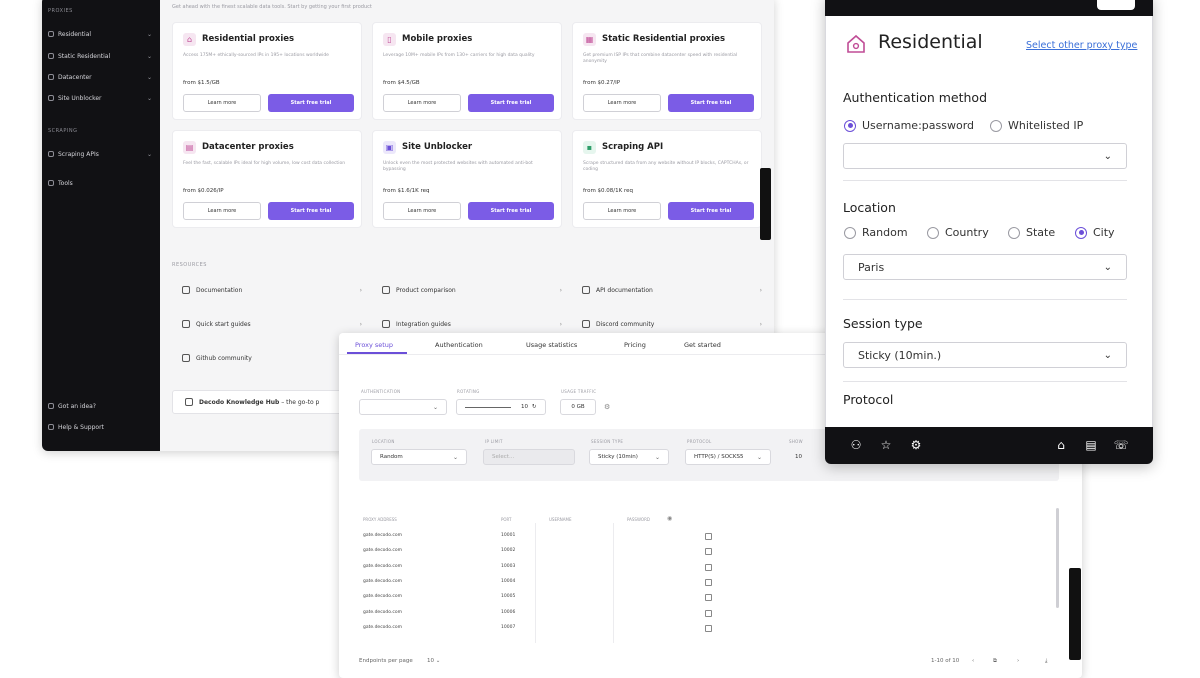  I want to click on per-page-select: 10 ⌄, so click(433, 661).